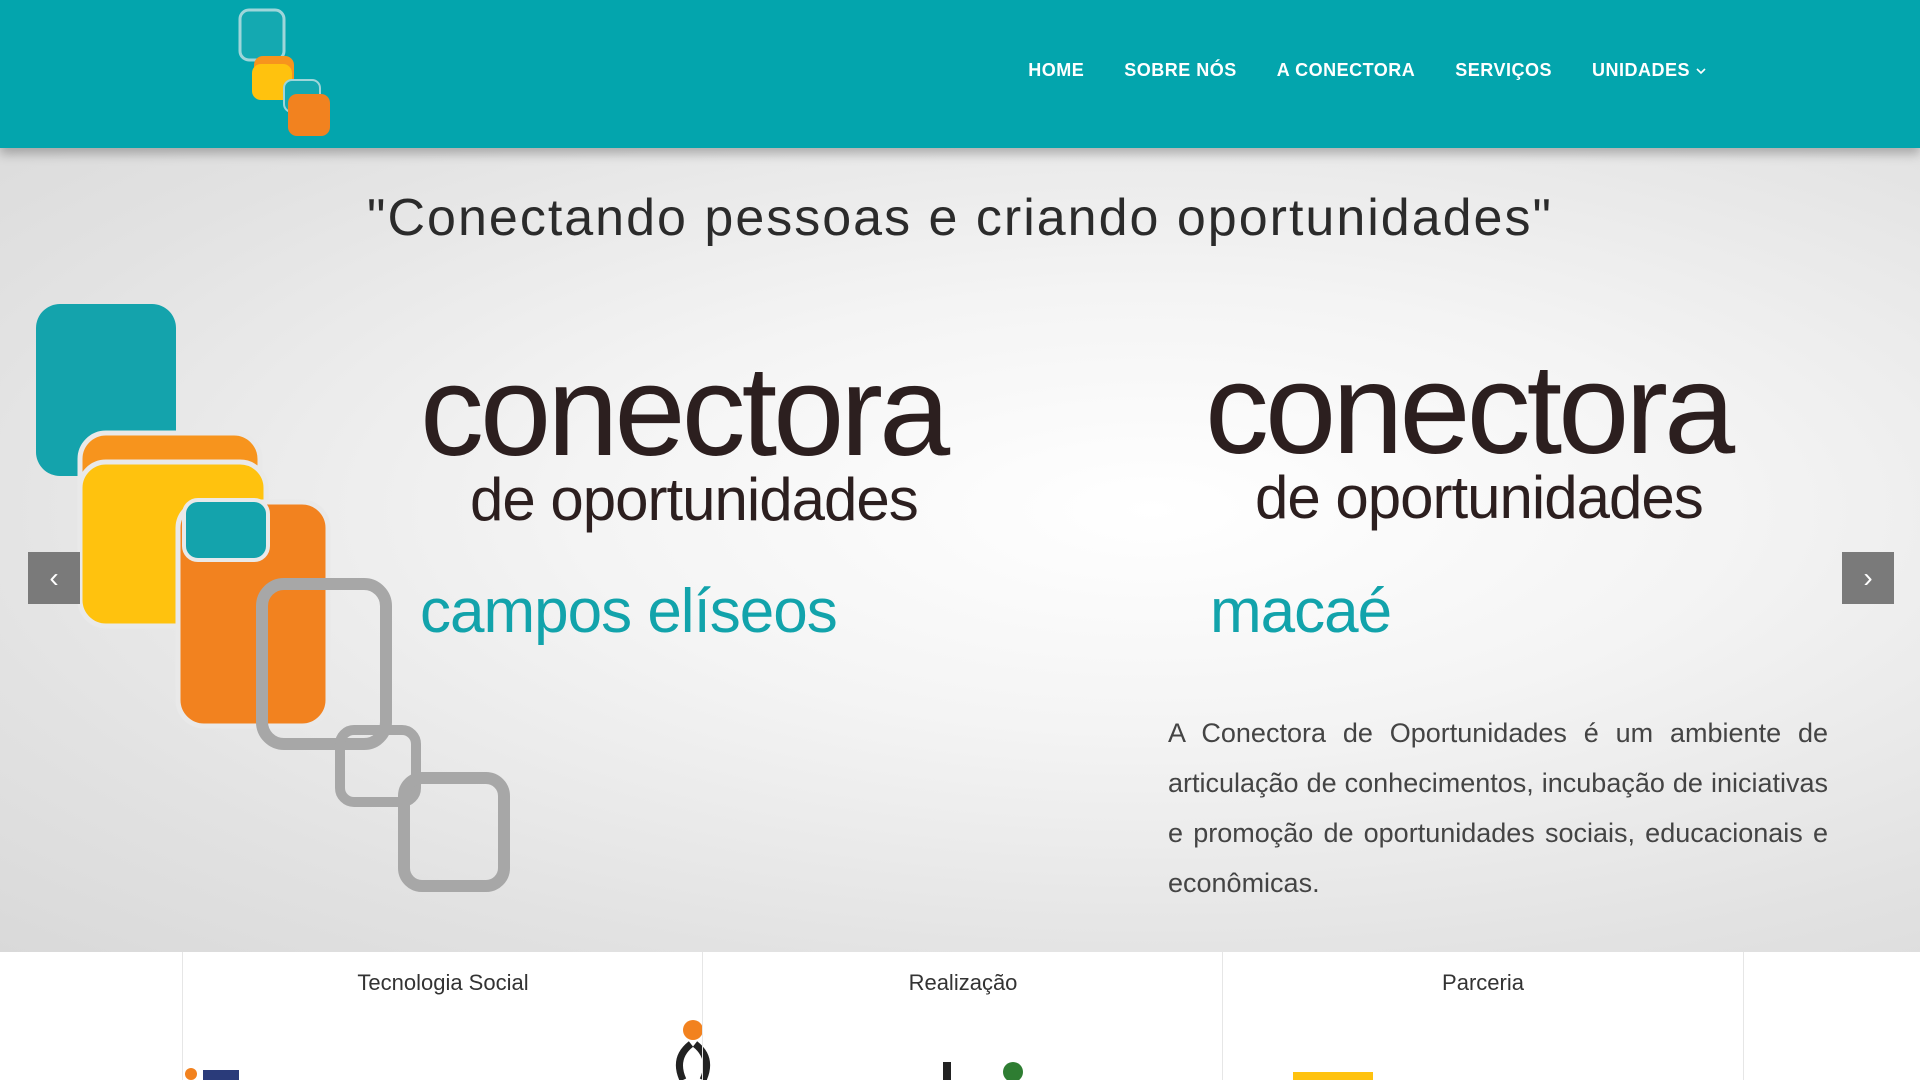 Image resolution: width=1920 pixels, height=1080 pixels. I want to click on nav-home: HOME, so click(1056, 70).